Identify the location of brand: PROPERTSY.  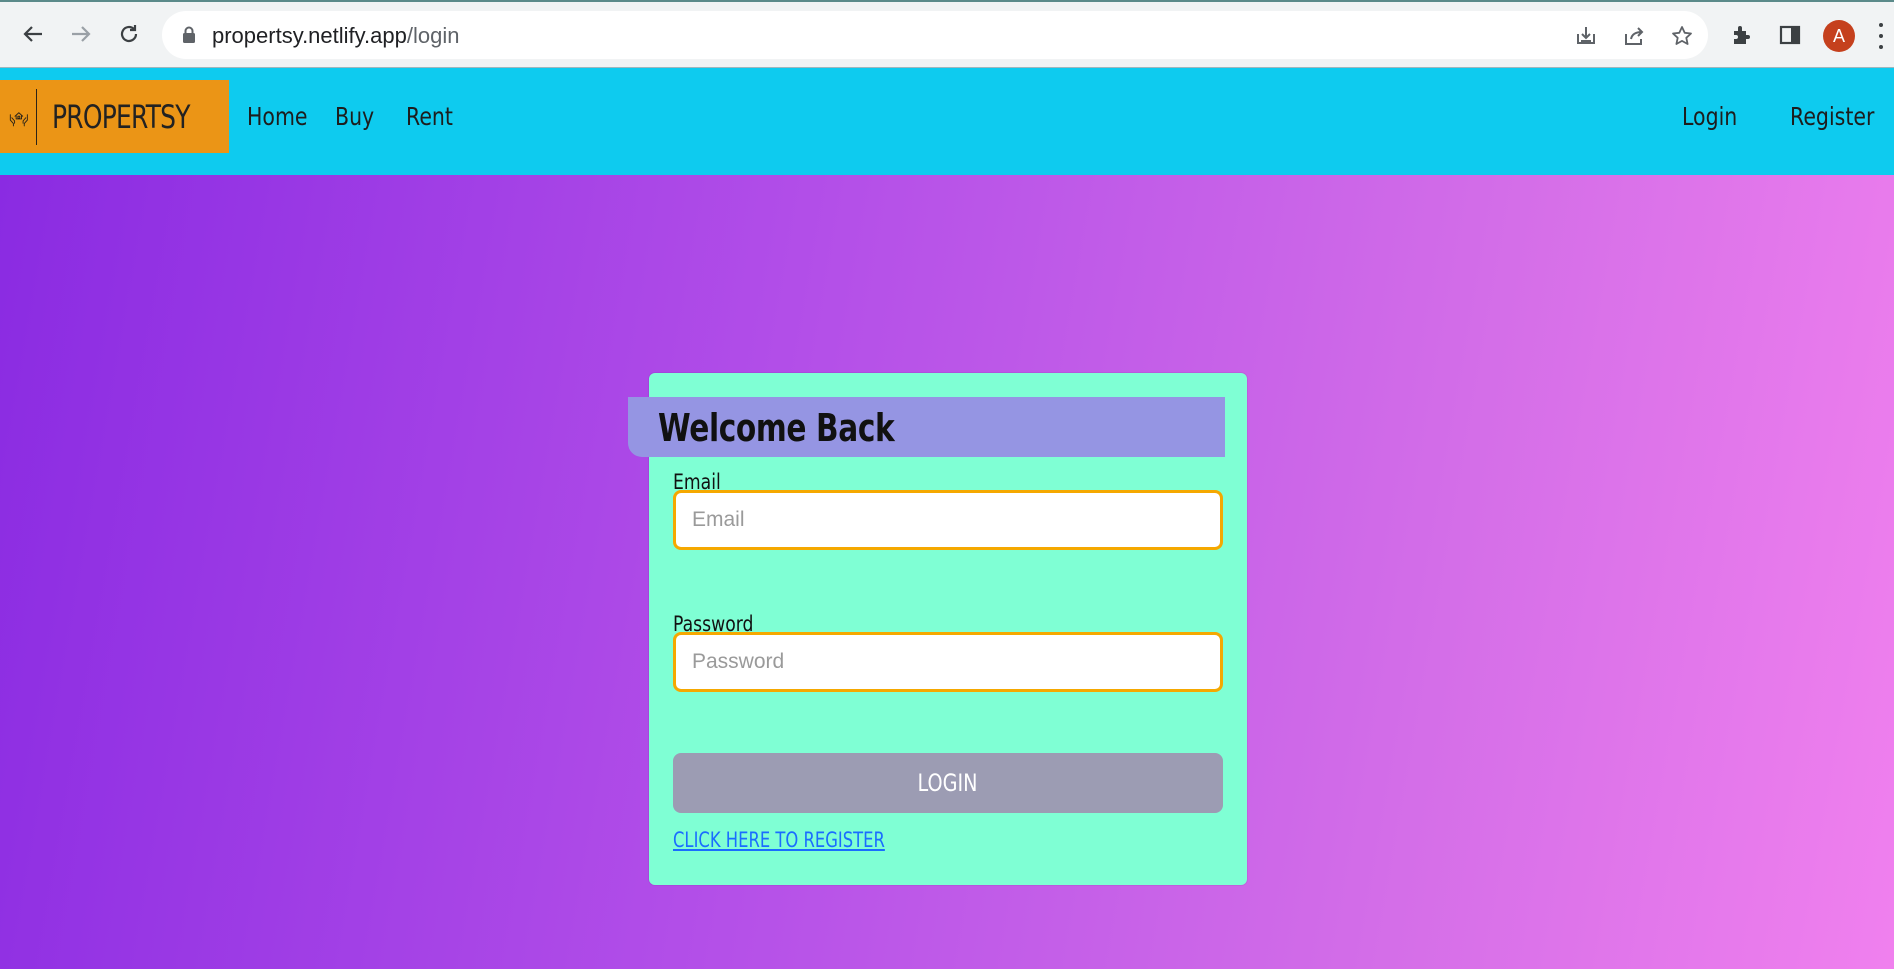
(114, 116).